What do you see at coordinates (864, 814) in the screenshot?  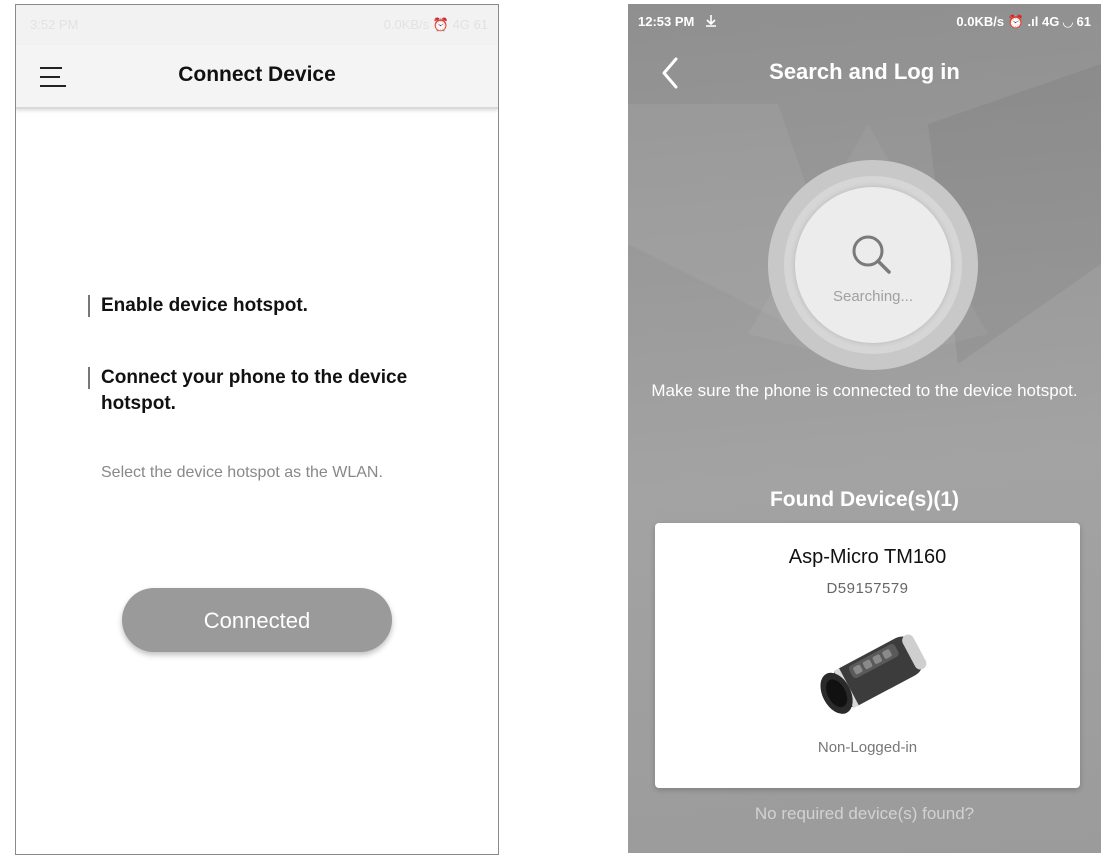 I see `no-device-found-link: No required device(s) found?` at bounding box center [864, 814].